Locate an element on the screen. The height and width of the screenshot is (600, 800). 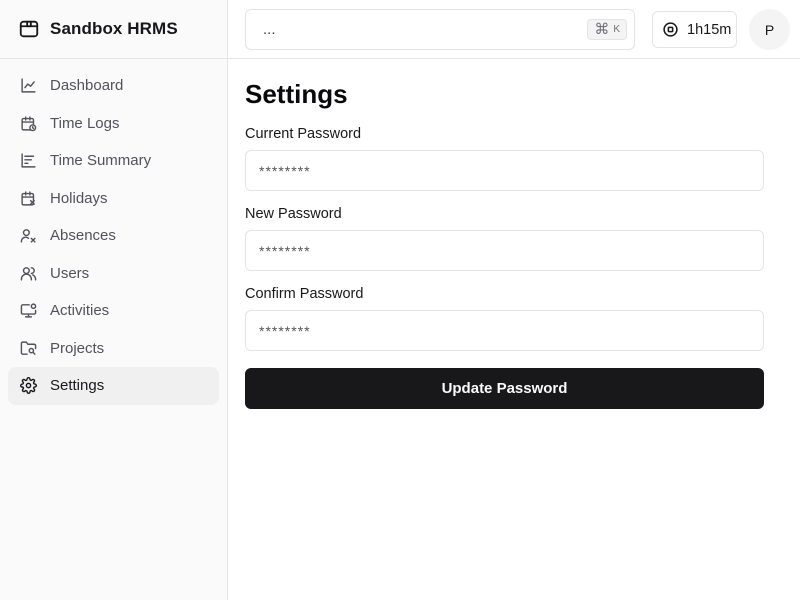
confirm-password-group: Confirm Password is located at coordinates (504, 318).